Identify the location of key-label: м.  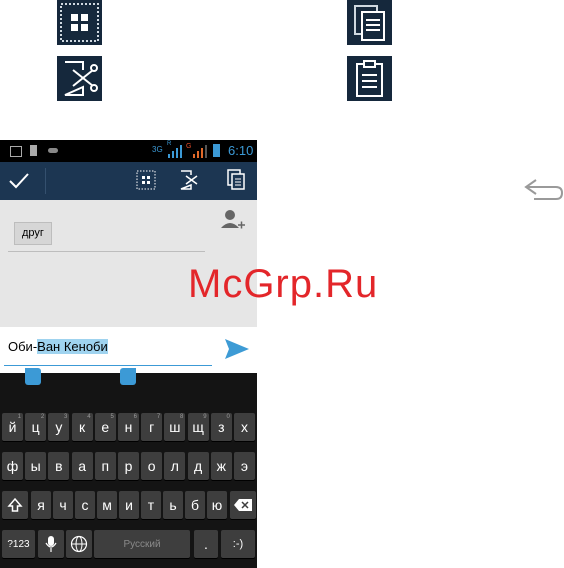
(107, 505).